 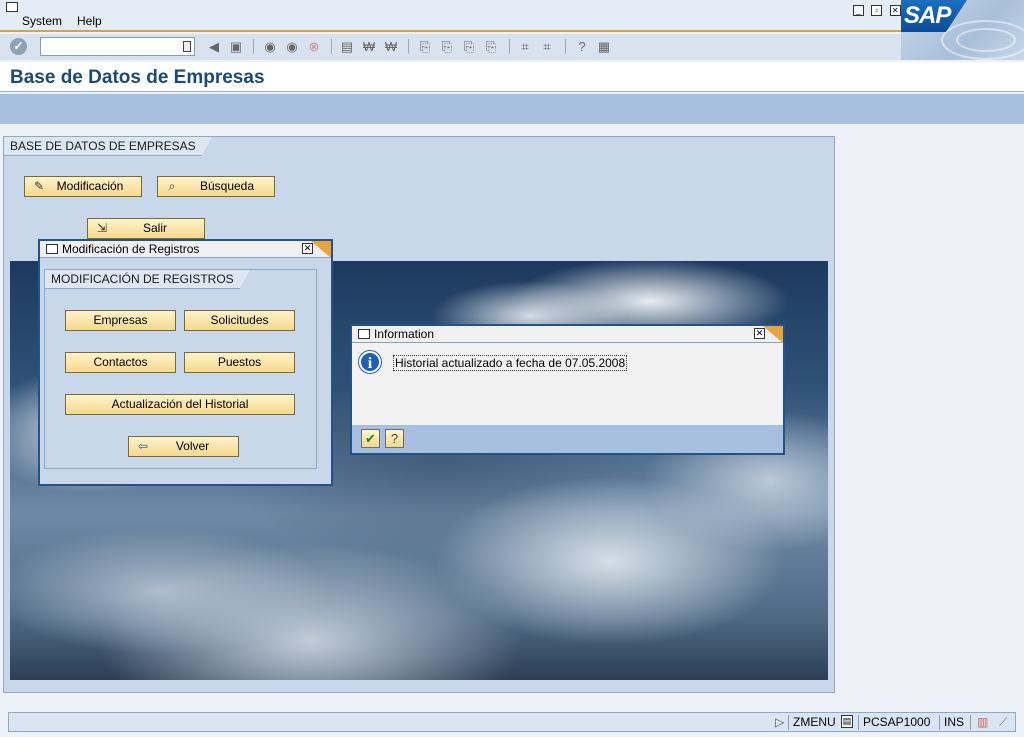 What do you see at coordinates (986, 40) in the screenshot?
I see `logo-ripple` at bounding box center [986, 40].